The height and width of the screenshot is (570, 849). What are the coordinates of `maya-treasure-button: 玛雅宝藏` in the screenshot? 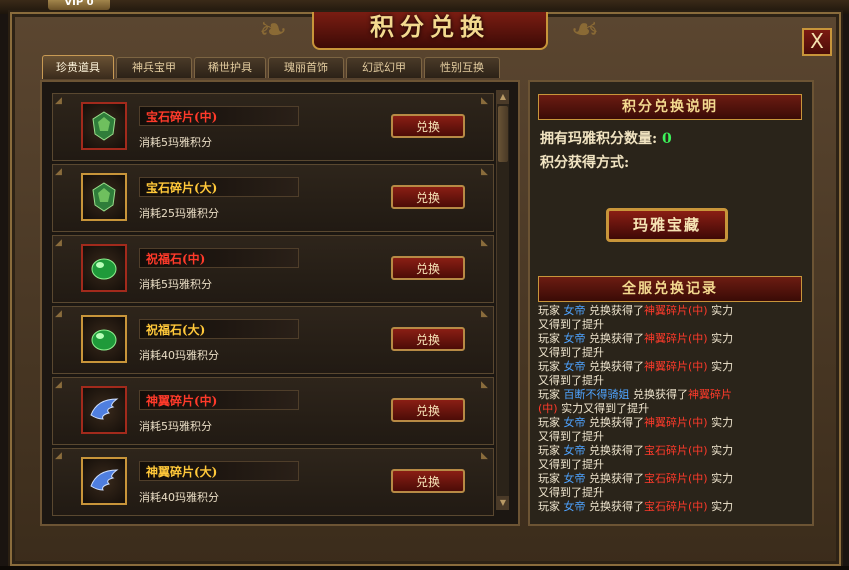 It's located at (667, 225).